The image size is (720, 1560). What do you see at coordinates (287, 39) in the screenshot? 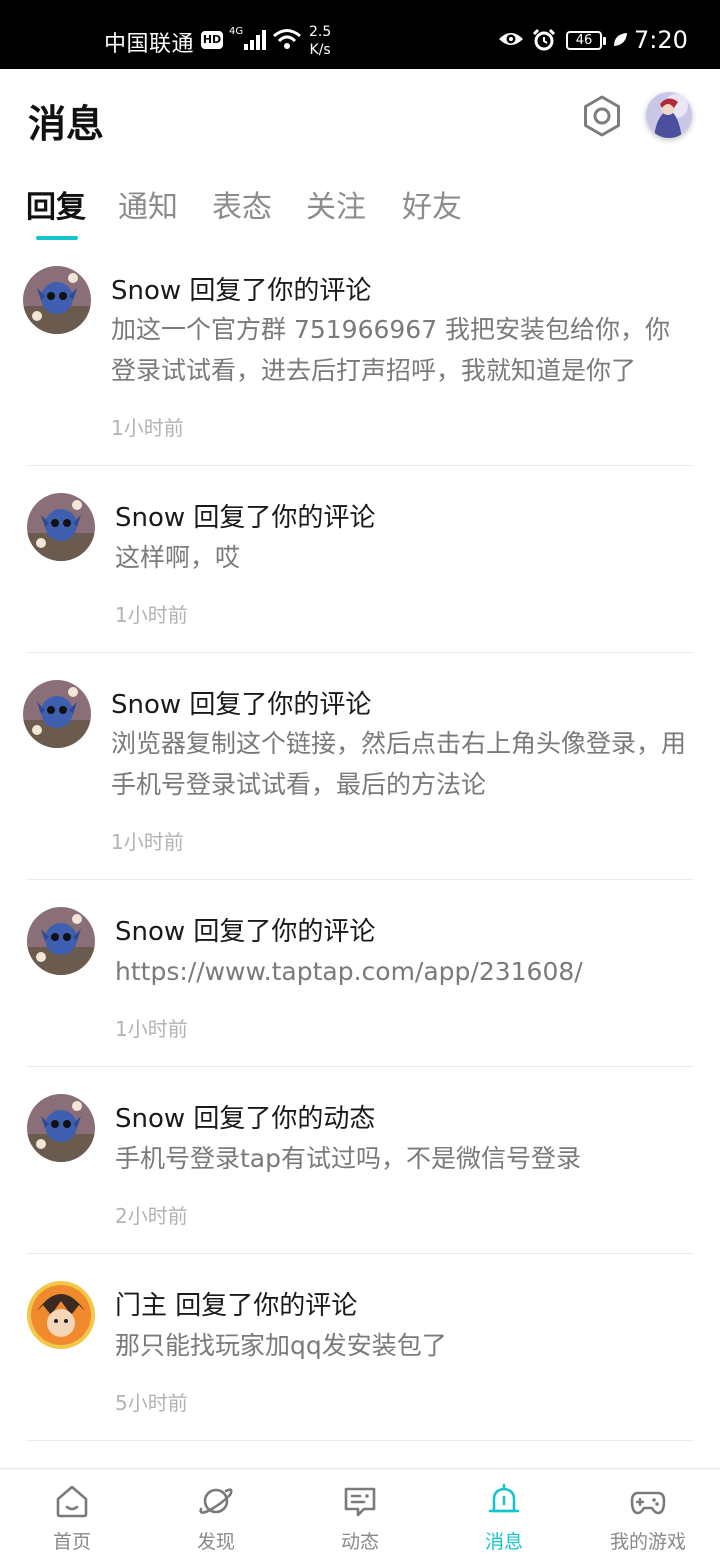
I see `wifi-icon` at bounding box center [287, 39].